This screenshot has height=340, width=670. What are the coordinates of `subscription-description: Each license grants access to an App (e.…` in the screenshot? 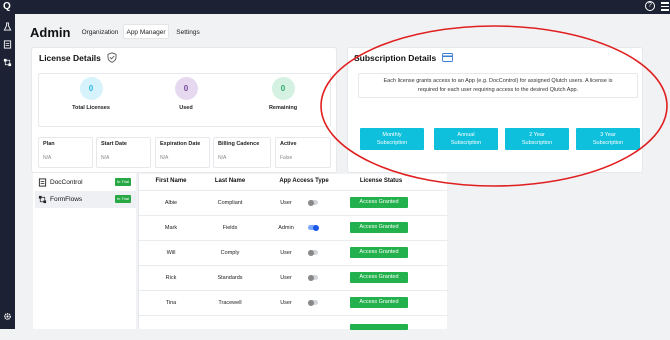 It's located at (498, 85).